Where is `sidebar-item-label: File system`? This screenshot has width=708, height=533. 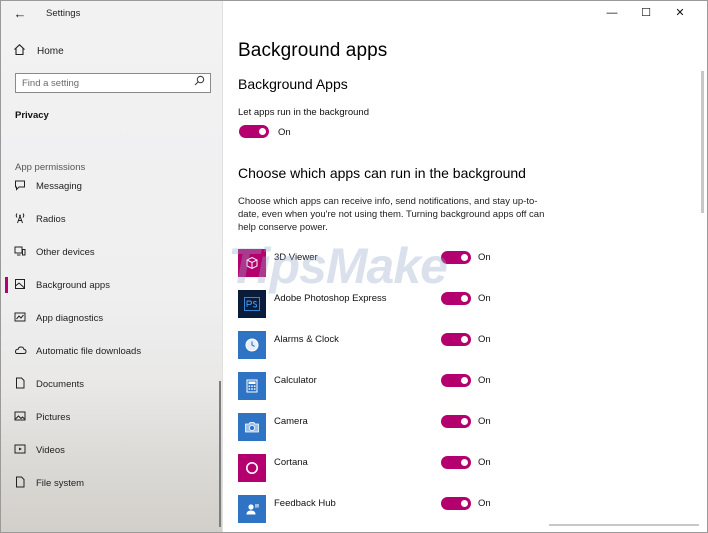 sidebar-item-label: File system is located at coordinates (60, 483).